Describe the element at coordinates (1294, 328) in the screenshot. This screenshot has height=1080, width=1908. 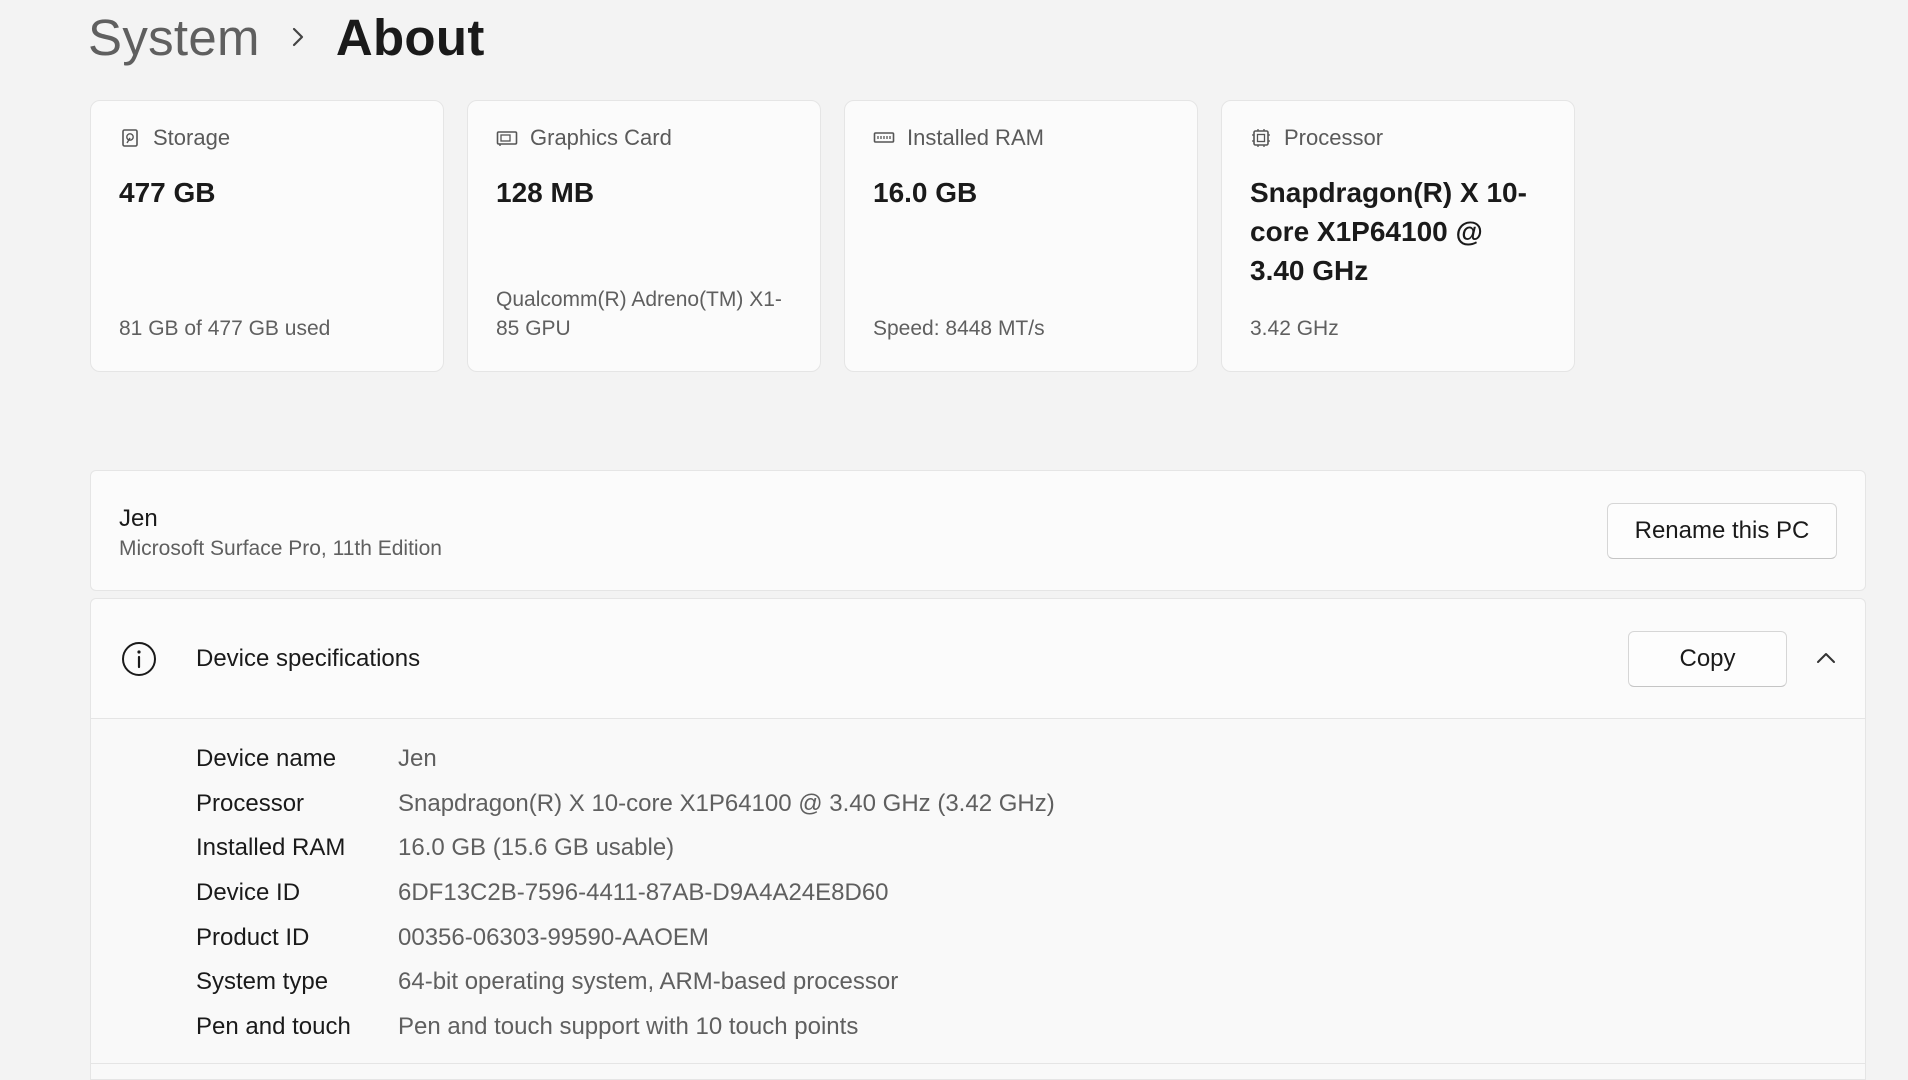
I see `card-detail: 3.42 GHz` at that location.